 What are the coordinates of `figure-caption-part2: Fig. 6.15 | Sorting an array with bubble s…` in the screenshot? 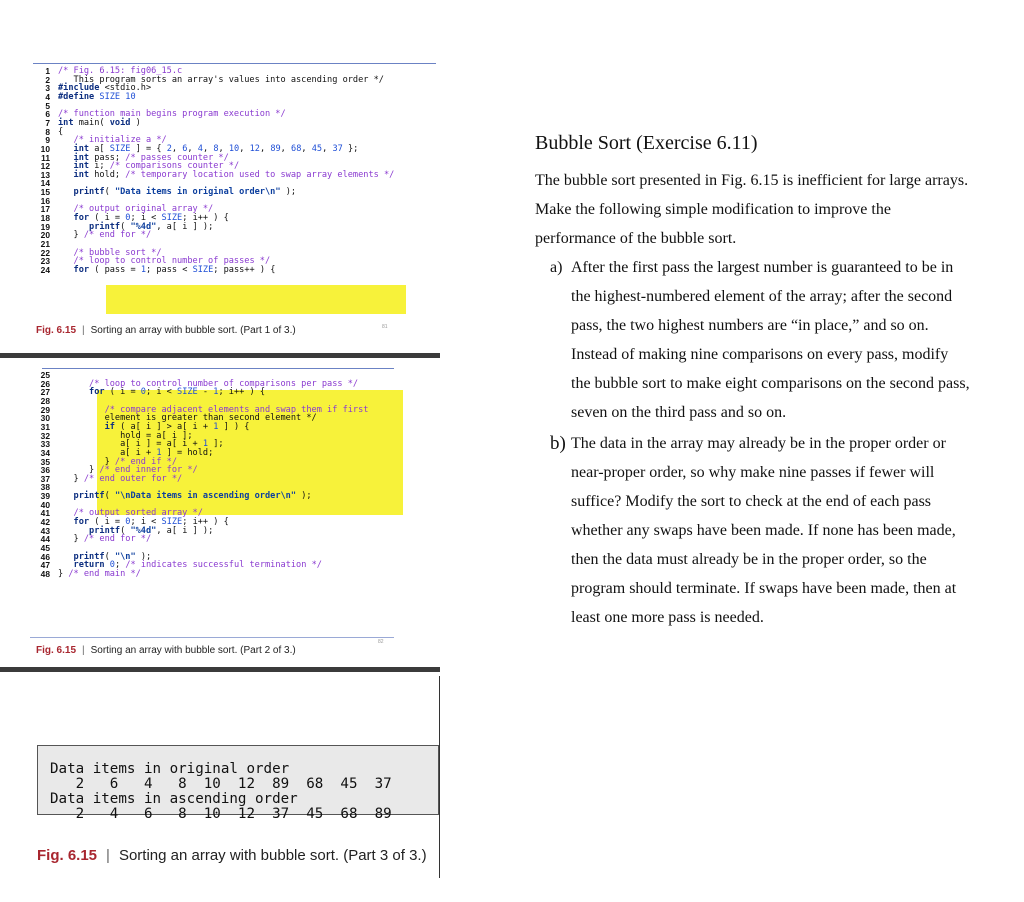 It's located at (166, 650).